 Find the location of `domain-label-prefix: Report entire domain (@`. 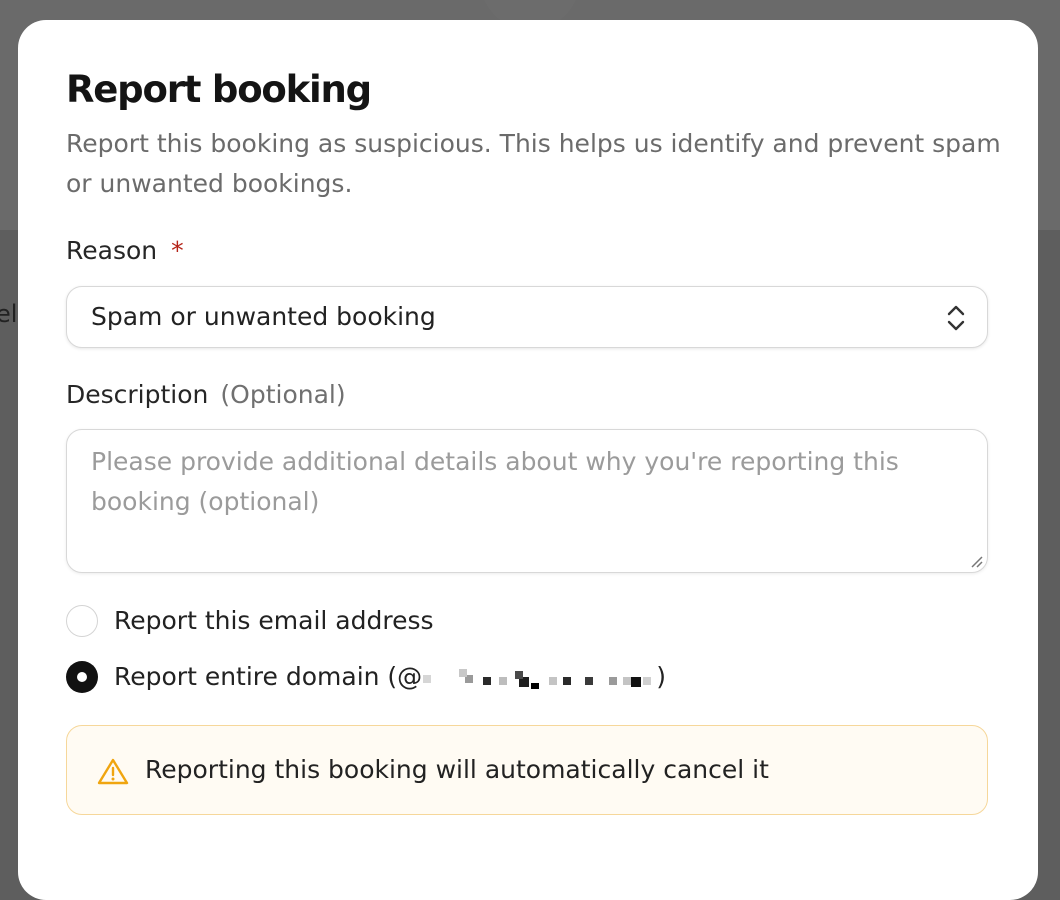

domain-label-prefix: Report entire domain (@ is located at coordinates (268, 676).